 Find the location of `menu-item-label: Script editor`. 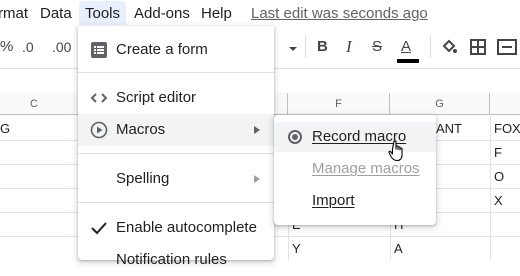

menu-item-label: Script editor is located at coordinates (156, 97).